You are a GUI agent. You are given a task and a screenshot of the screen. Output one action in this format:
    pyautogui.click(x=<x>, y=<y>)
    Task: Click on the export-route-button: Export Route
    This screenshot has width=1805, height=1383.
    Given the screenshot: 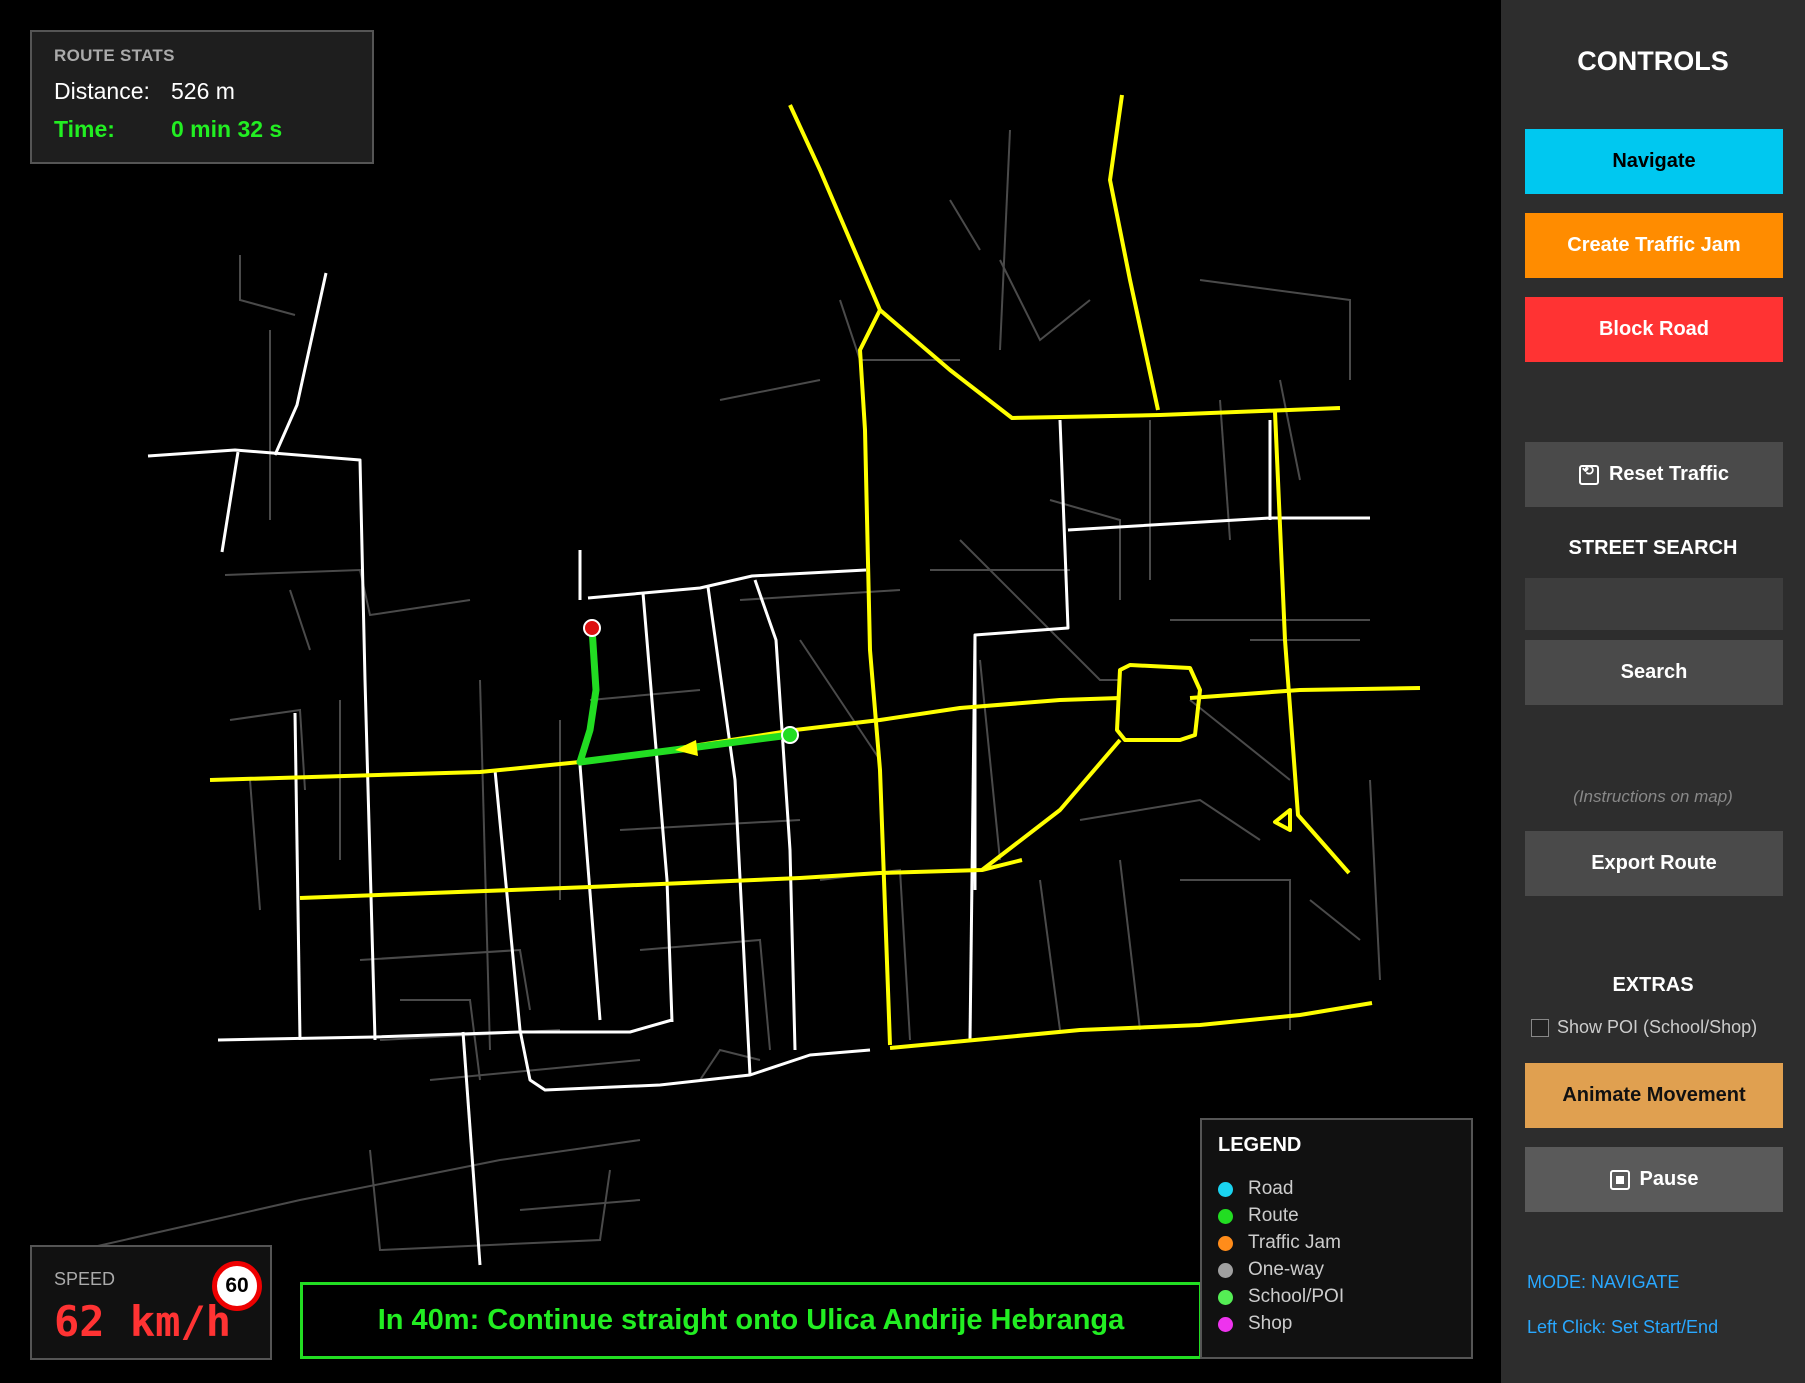 What is the action you would take?
    pyautogui.click(x=1654, y=863)
    